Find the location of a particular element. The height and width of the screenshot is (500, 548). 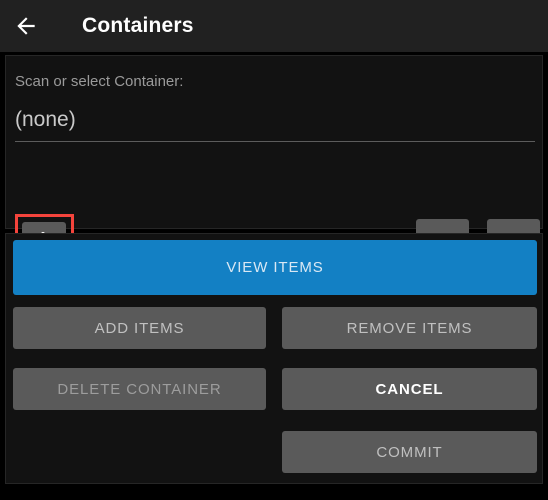

cancel-button: CANCEL is located at coordinates (409, 389).